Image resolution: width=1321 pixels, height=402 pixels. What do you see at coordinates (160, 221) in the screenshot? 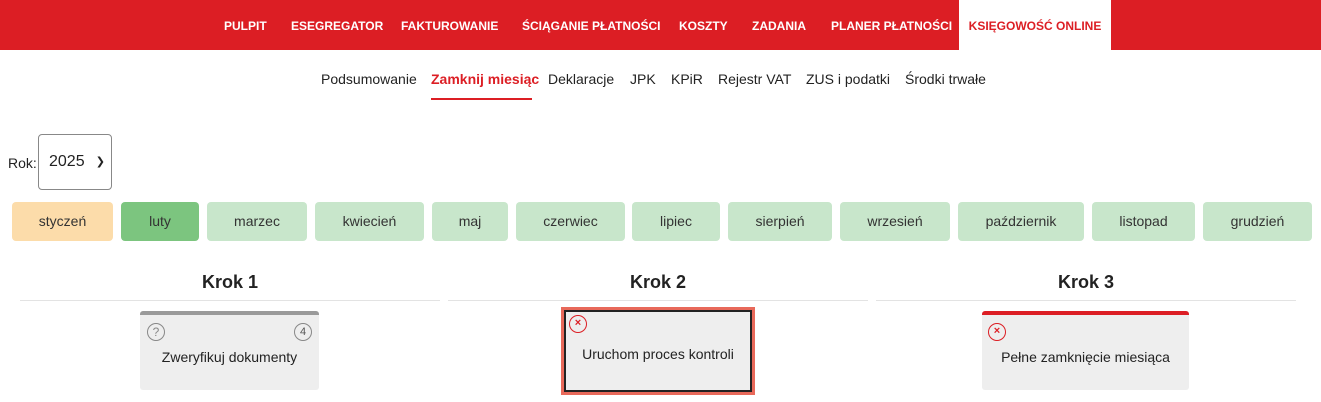
I see `month-button-luty: luty` at bounding box center [160, 221].